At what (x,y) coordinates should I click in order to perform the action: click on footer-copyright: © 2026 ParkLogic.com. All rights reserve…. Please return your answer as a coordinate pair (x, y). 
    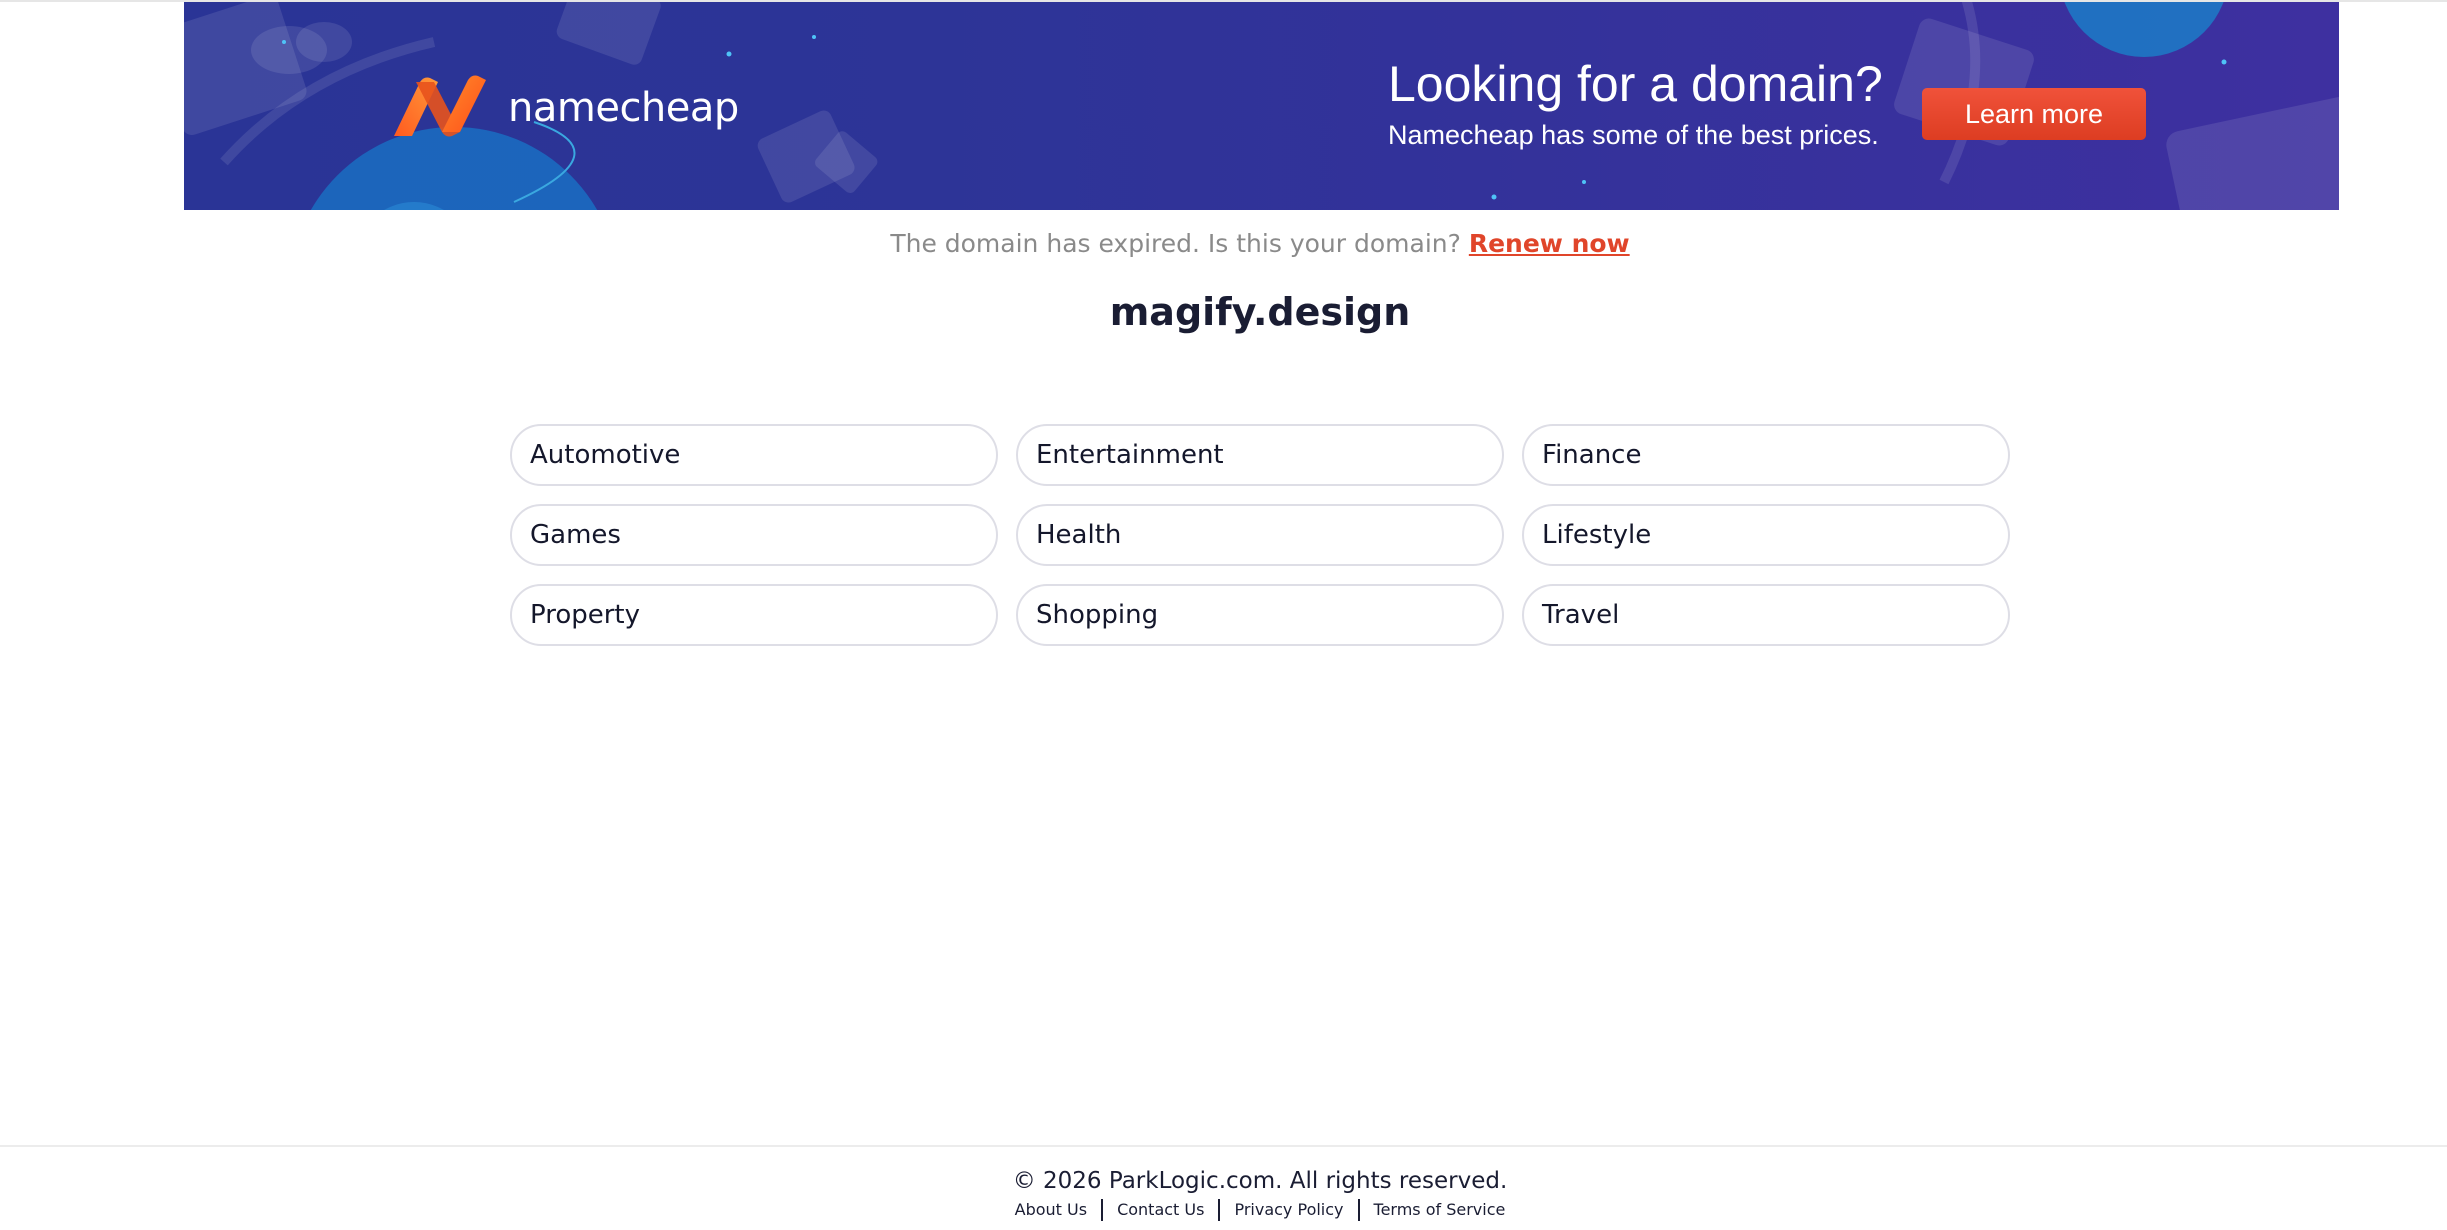
    Looking at the image, I should click on (1260, 1181).